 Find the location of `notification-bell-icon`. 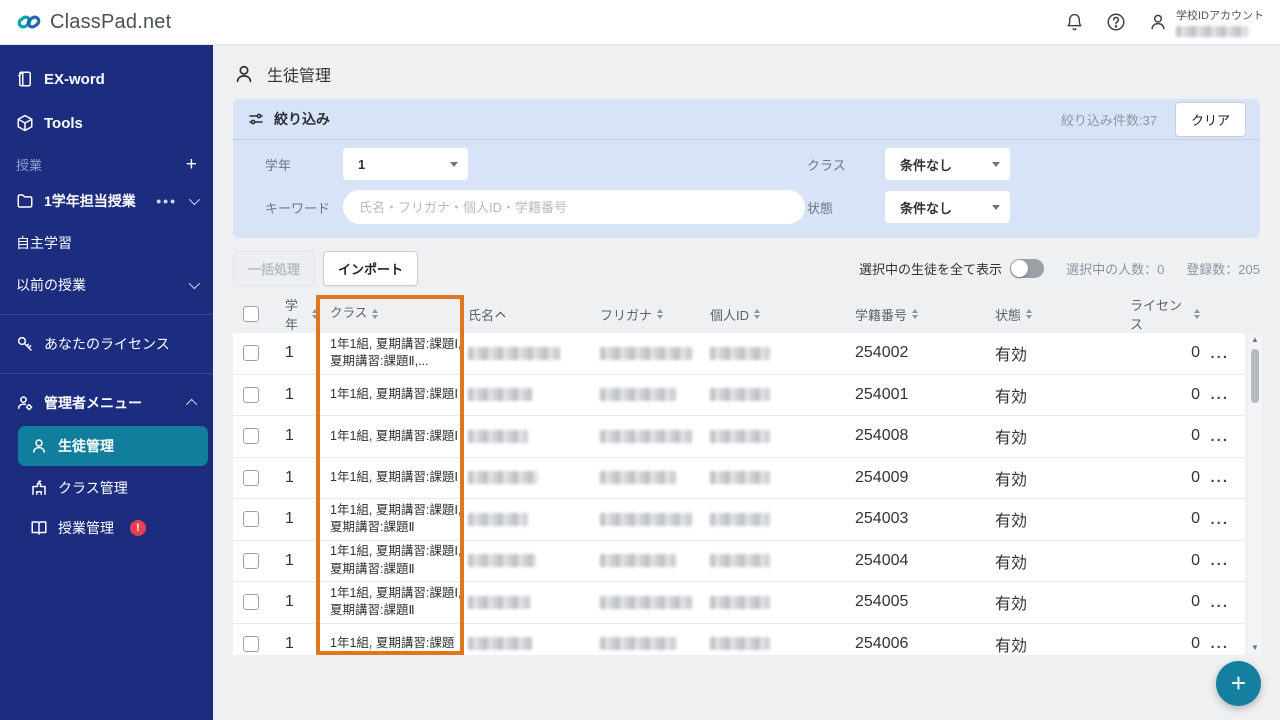

notification-bell-icon is located at coordinates (1074, 22).